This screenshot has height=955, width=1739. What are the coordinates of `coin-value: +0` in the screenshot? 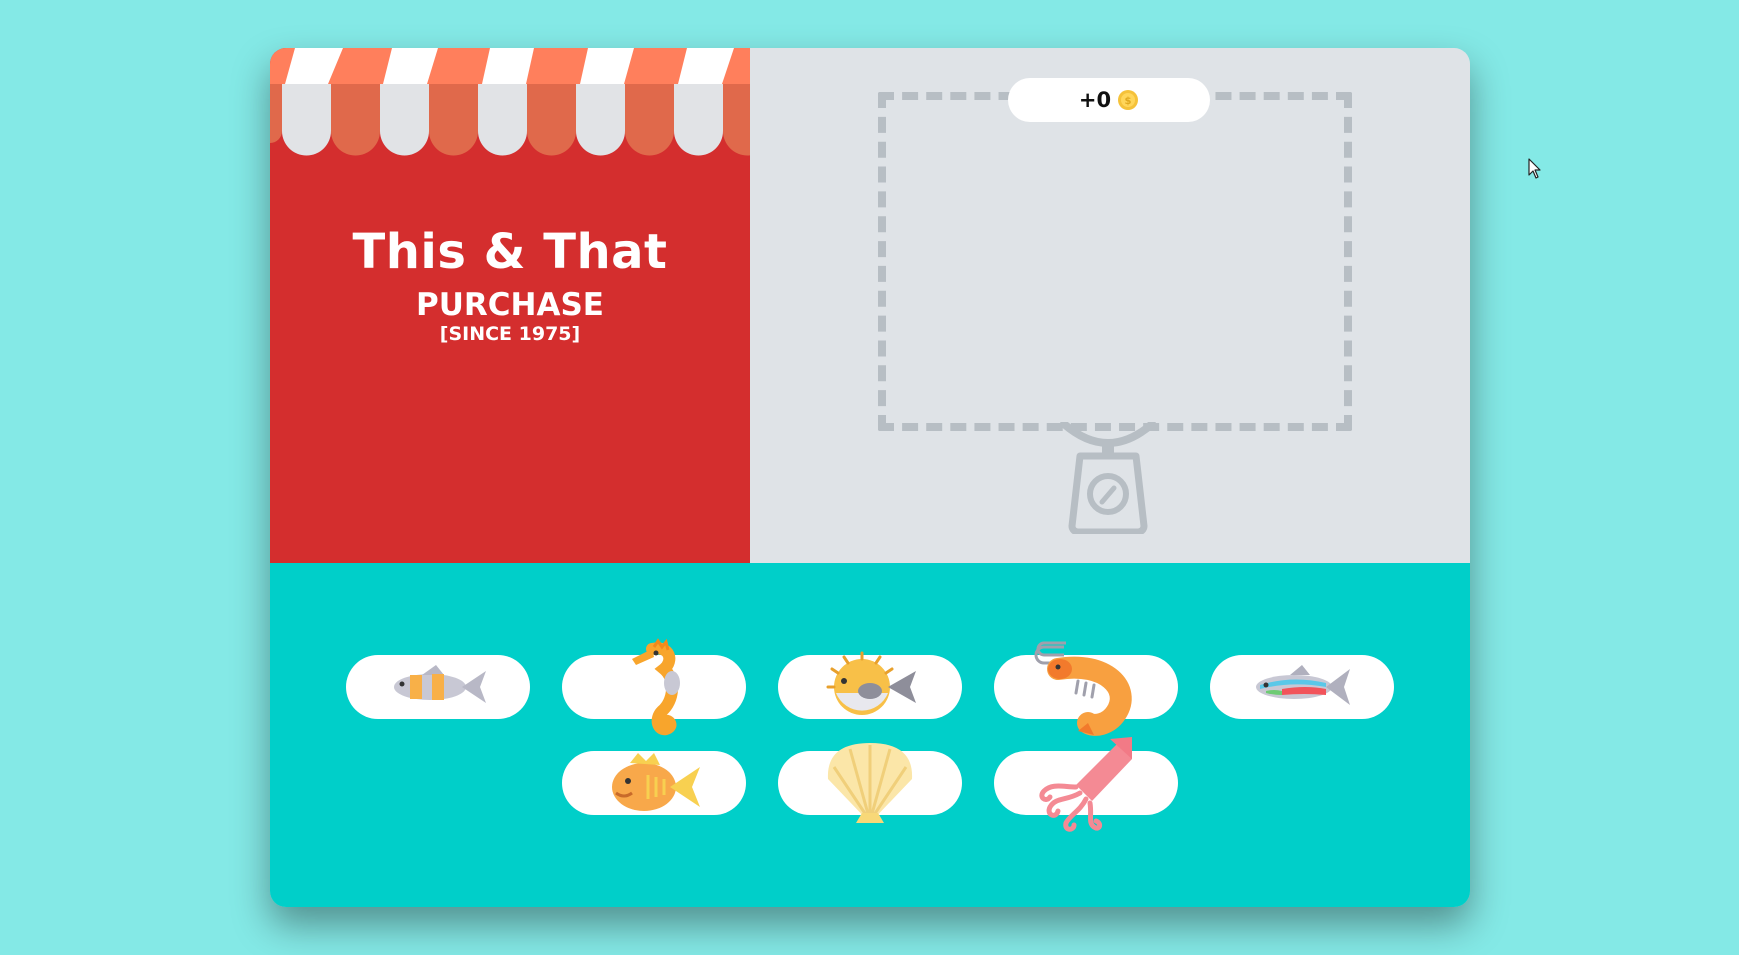 It's located at (1095, 100).